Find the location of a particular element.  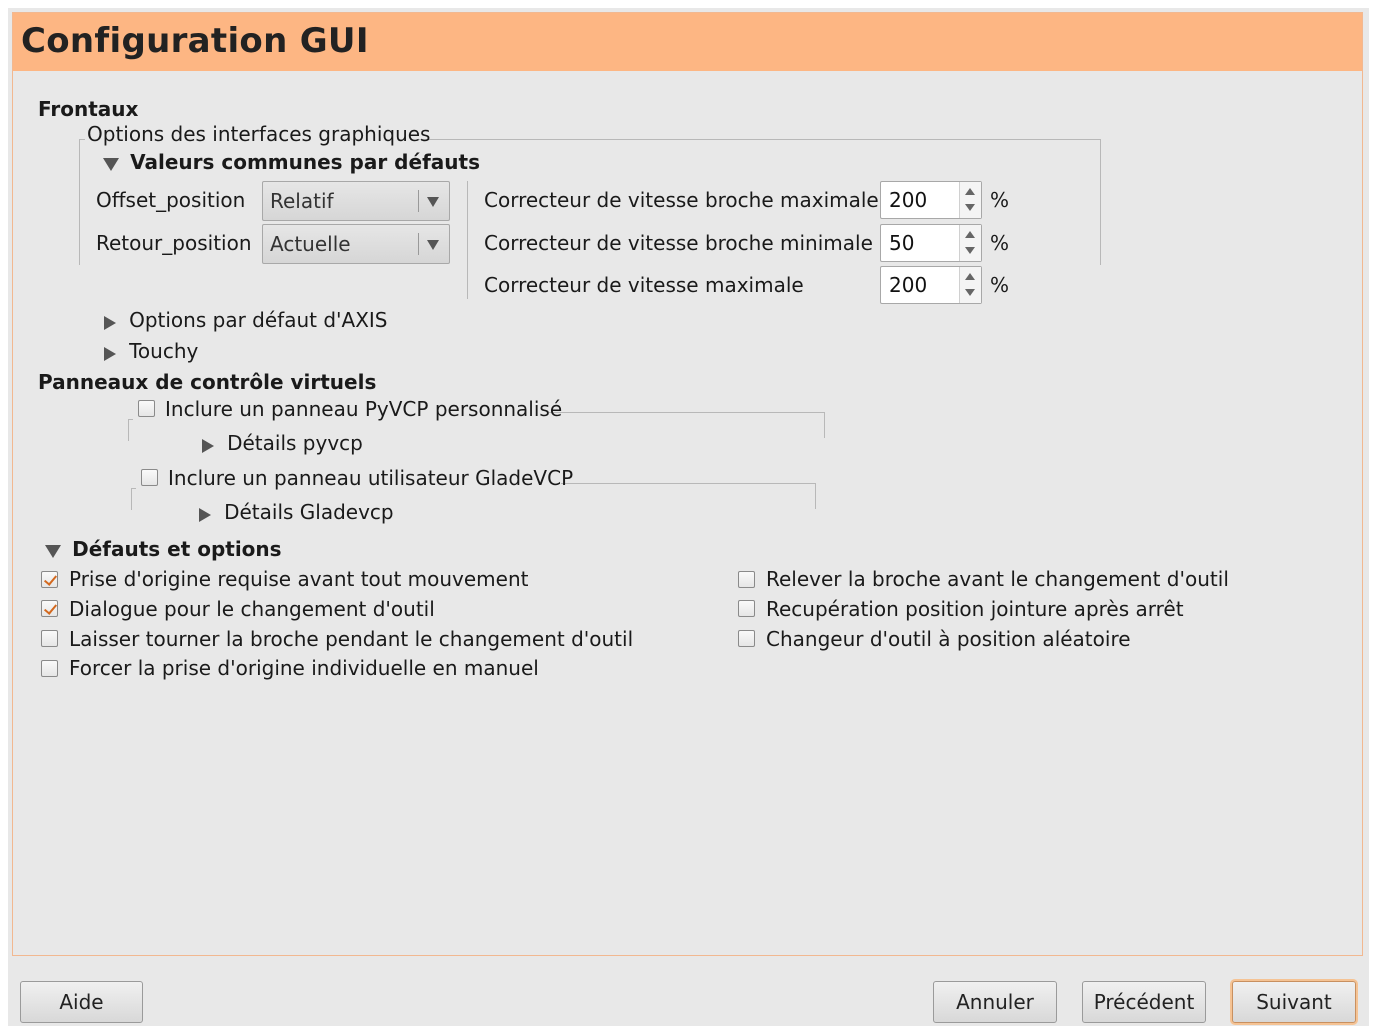

glade-details-expander: Détails Gladevcp is located at coordinates (296, 512).